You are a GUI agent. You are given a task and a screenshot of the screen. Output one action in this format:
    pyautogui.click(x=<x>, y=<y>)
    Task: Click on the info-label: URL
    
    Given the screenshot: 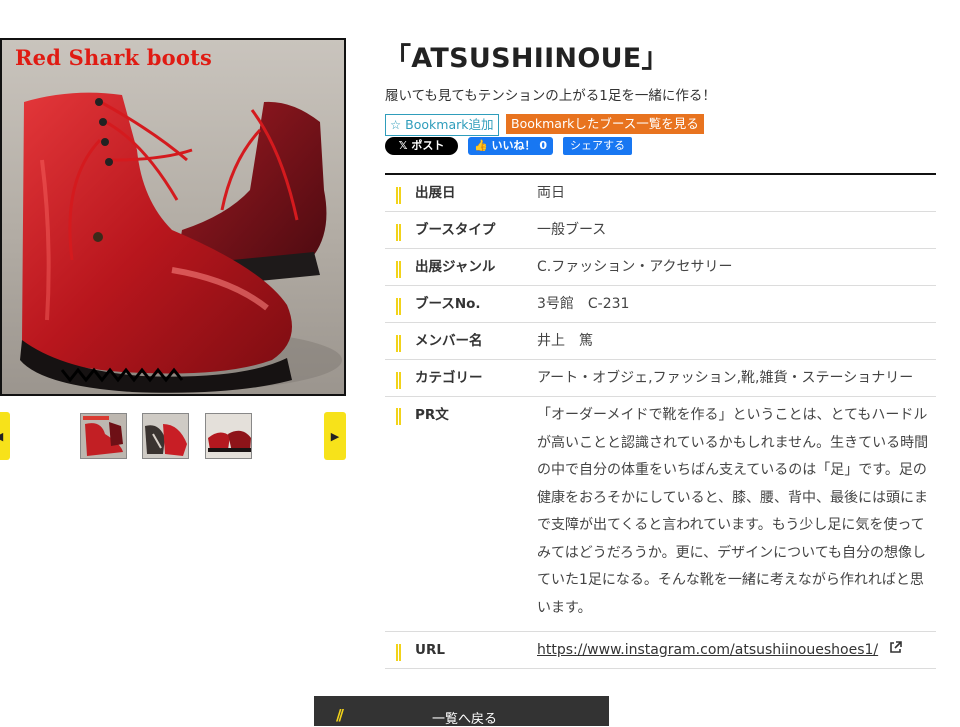 What is the action you would take?
    pyautogui.click(x=430, y=650)
    